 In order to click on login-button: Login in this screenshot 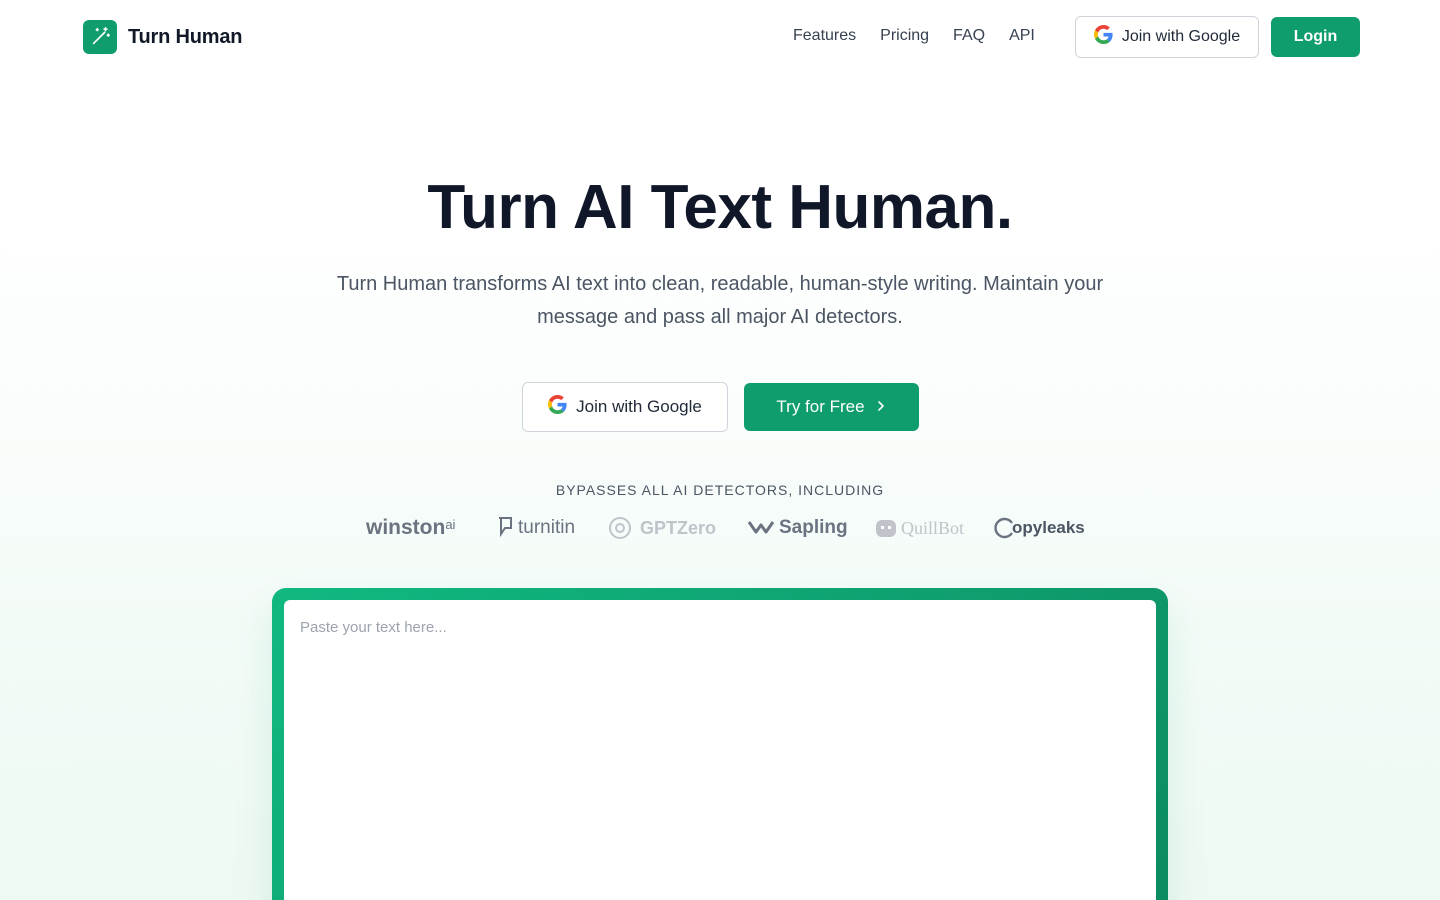, I will do `click(1315, 37)`.